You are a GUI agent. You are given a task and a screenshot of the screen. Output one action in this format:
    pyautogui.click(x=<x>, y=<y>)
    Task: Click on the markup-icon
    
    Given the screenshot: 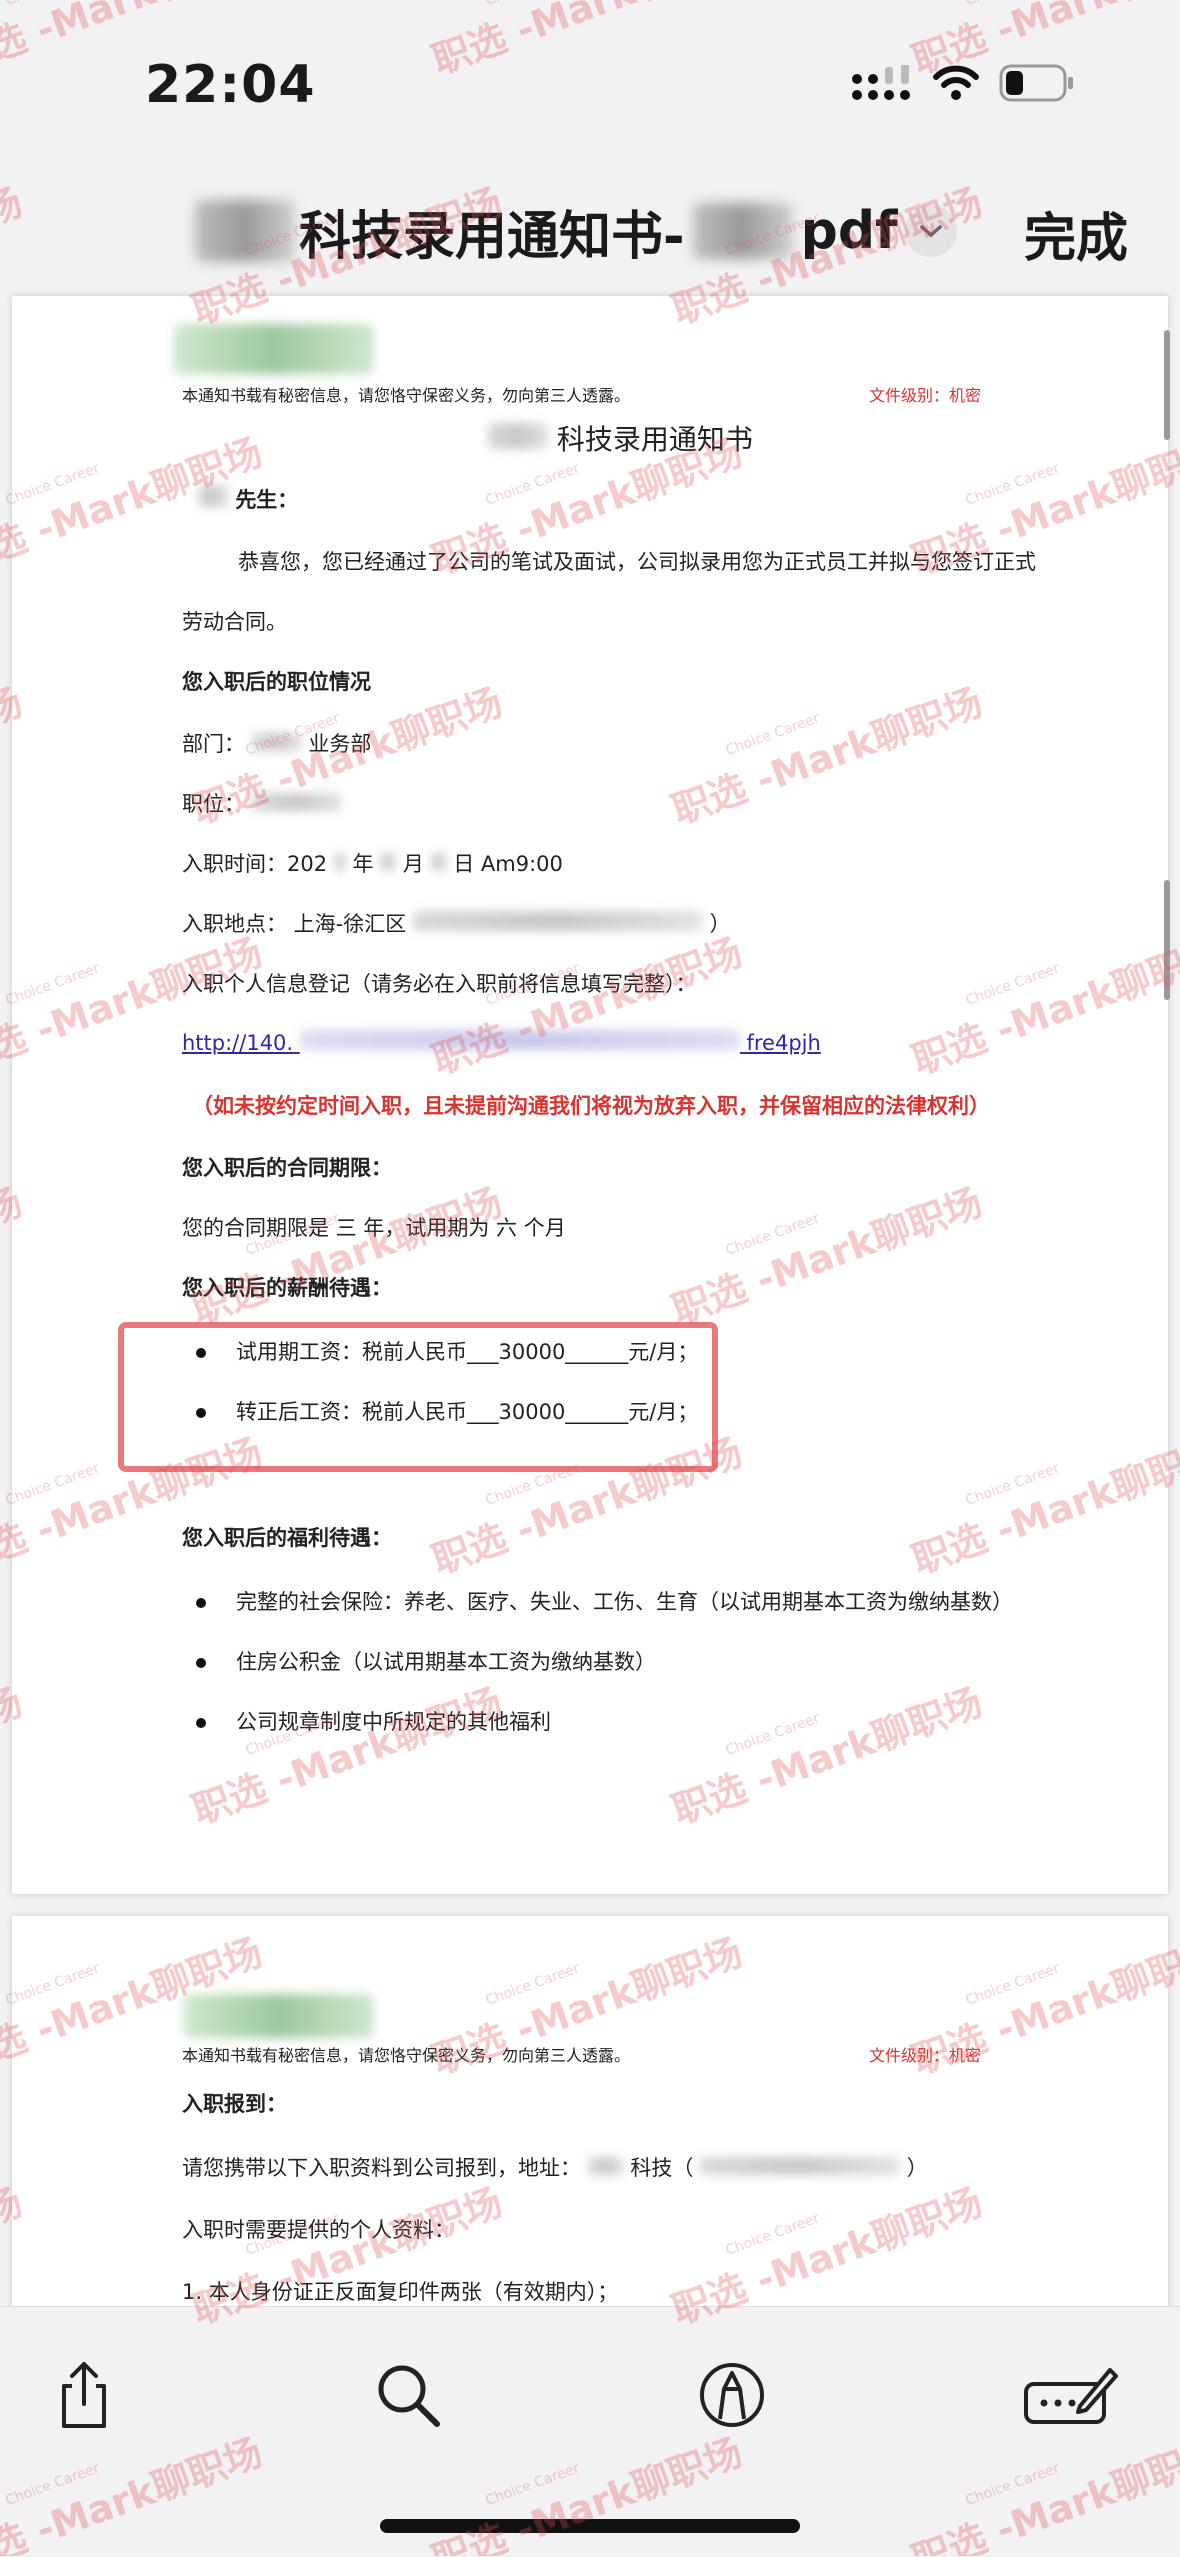 What is the action you would take?
    pyautogui.click(x=732, y=2395)
    